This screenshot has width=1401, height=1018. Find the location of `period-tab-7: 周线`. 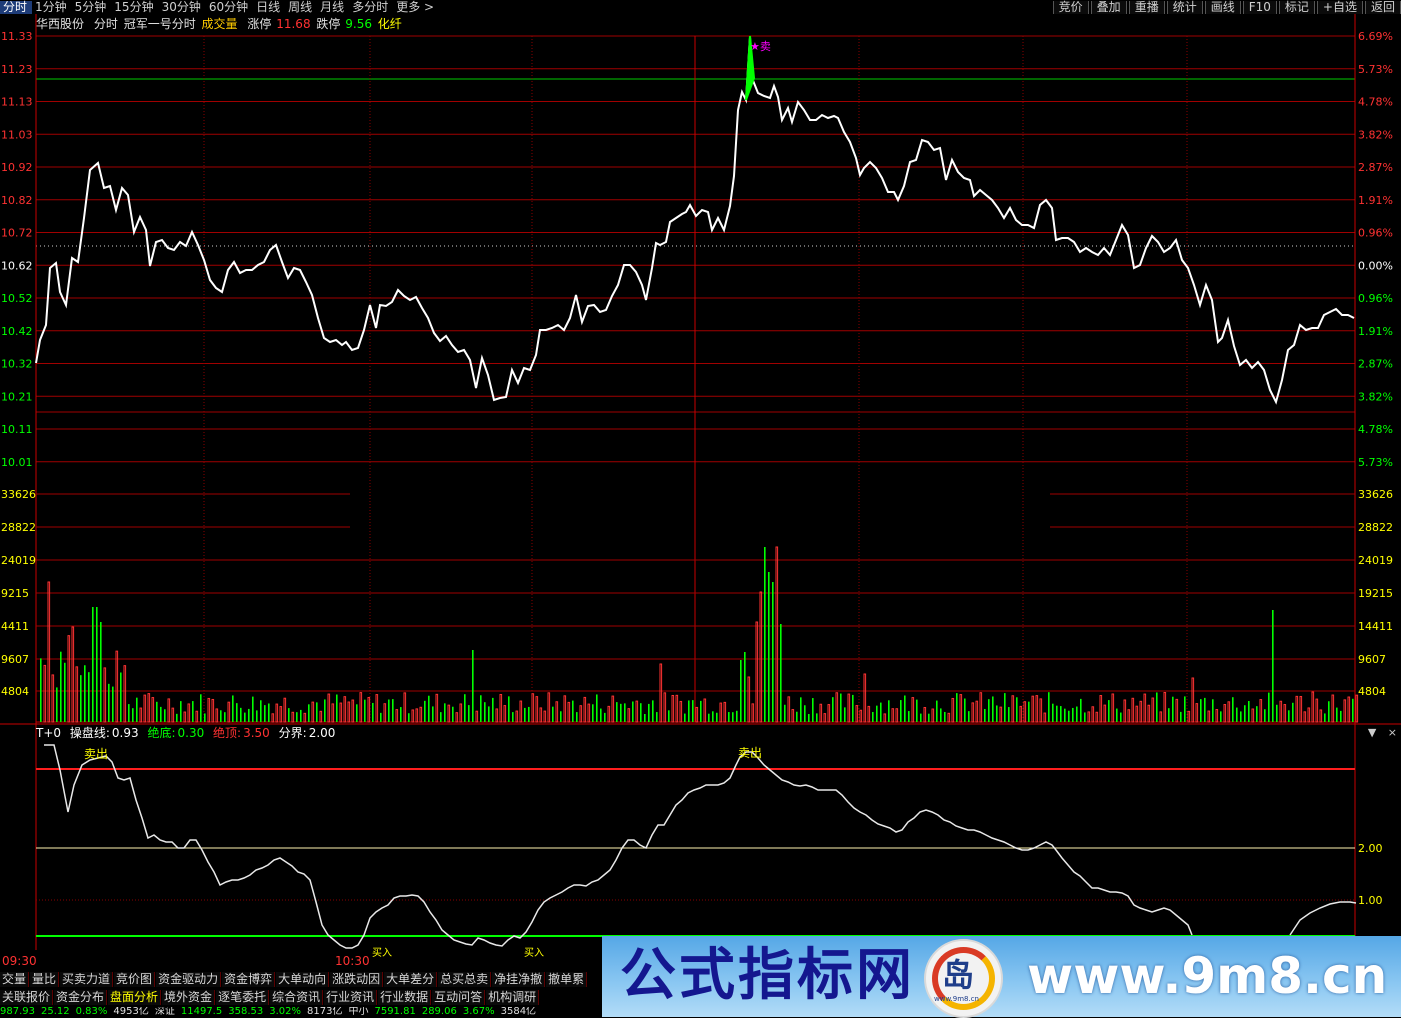

period-tab-7: 周线 is located at coordinates (301, 7).